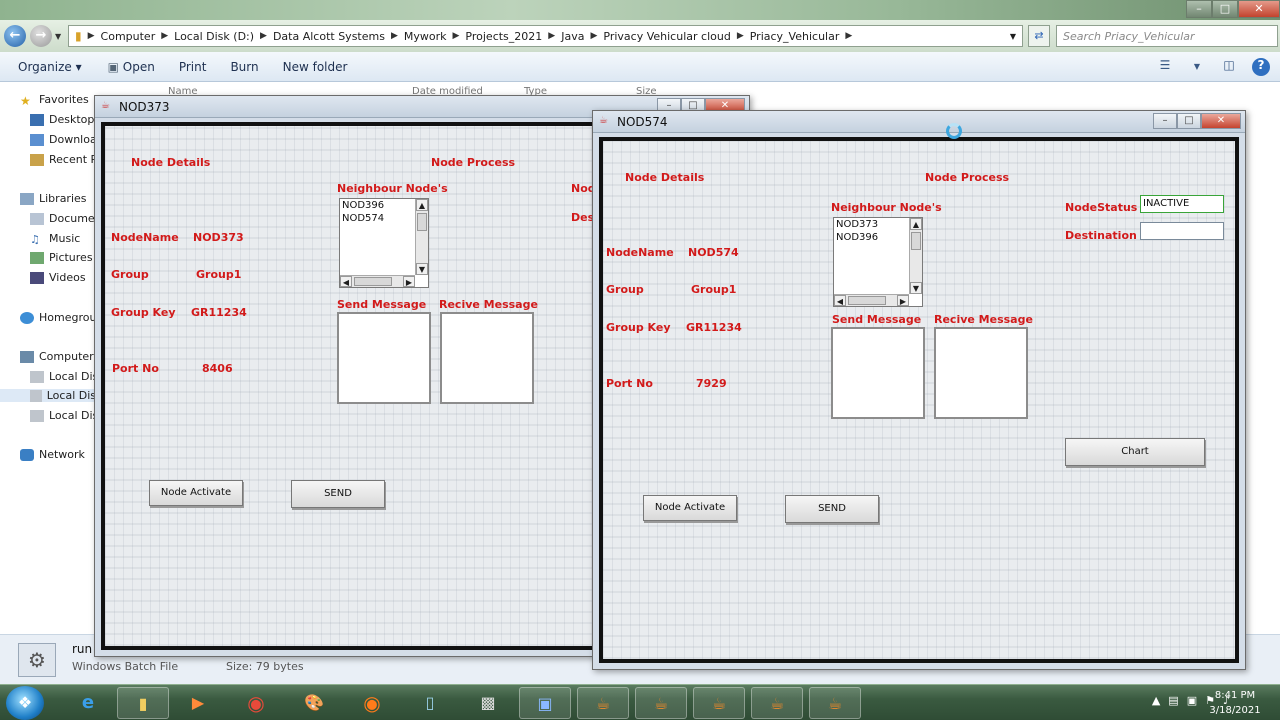  I want to click on refresh-icon: ⇄, so click(1039, 36).